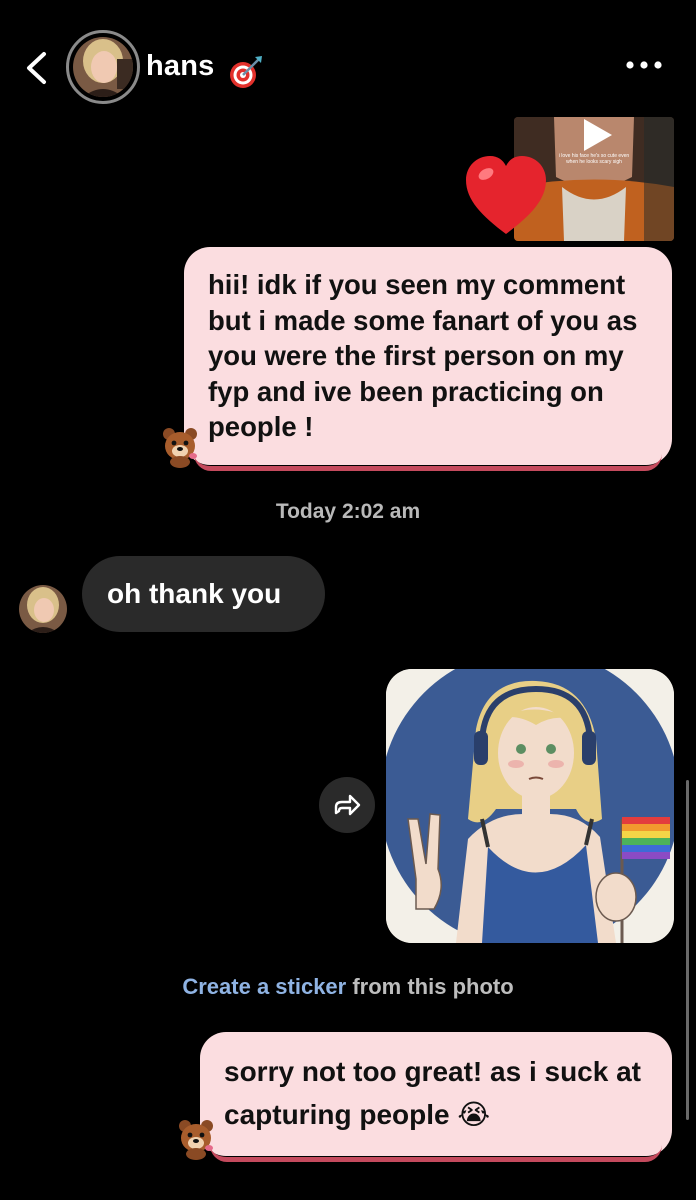  What do you see at coordinates (36, 68) in the screenshot?
I see `chevron-left-icon` at bounding box center [36, 68].